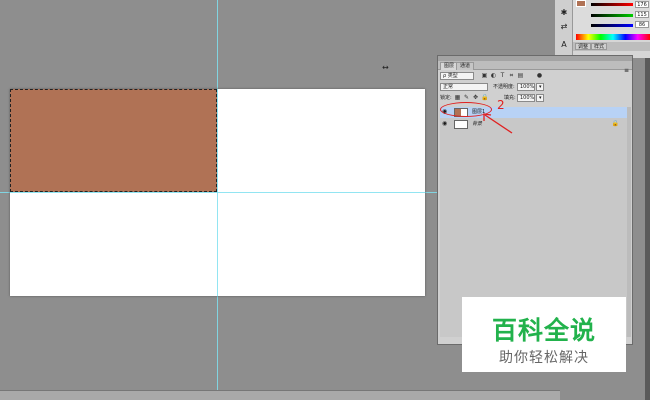 This screenshot has height=400, width=650. What do you see at coordinates (564, 13) in the screenshot?
I see `brush-settings-icon: ✱` at bounding box center [564, 13].